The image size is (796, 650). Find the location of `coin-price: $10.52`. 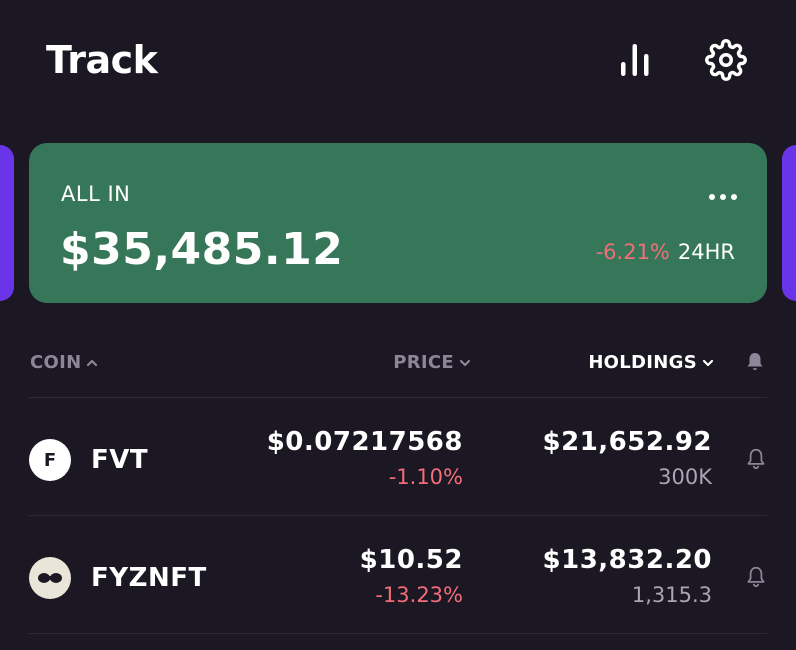

coin-price: $10.52 is located at coordinates (411, 560).